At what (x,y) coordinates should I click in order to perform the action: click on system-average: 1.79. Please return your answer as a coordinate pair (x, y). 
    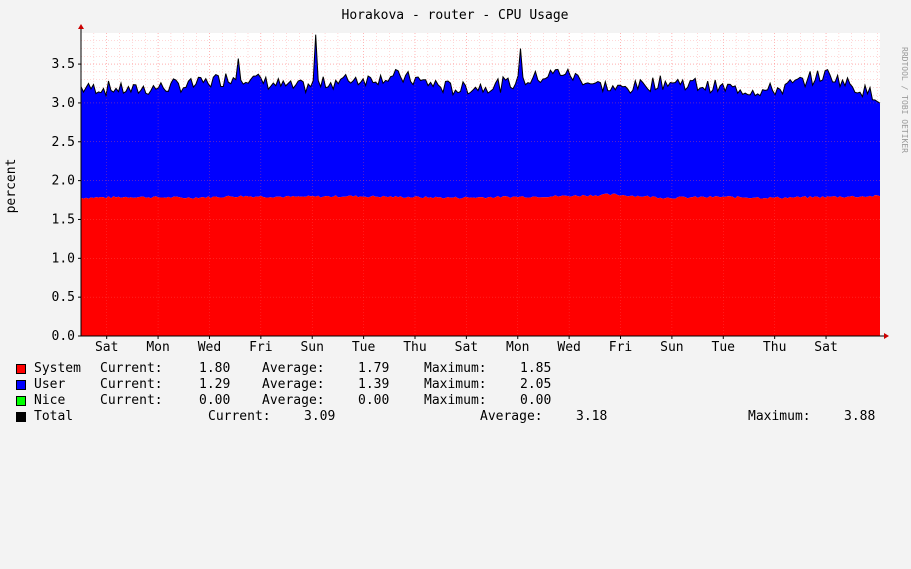
    Looking at the image, I should click on (374, 368).